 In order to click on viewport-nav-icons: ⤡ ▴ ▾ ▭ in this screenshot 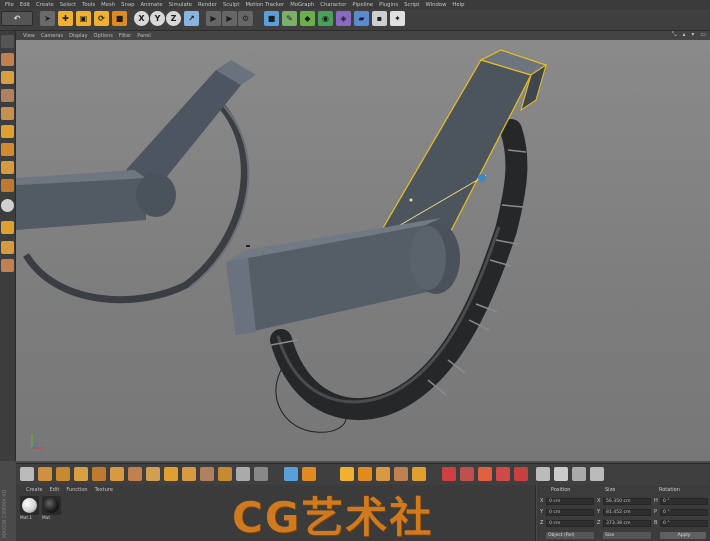, I will do `click(690, 35)`.